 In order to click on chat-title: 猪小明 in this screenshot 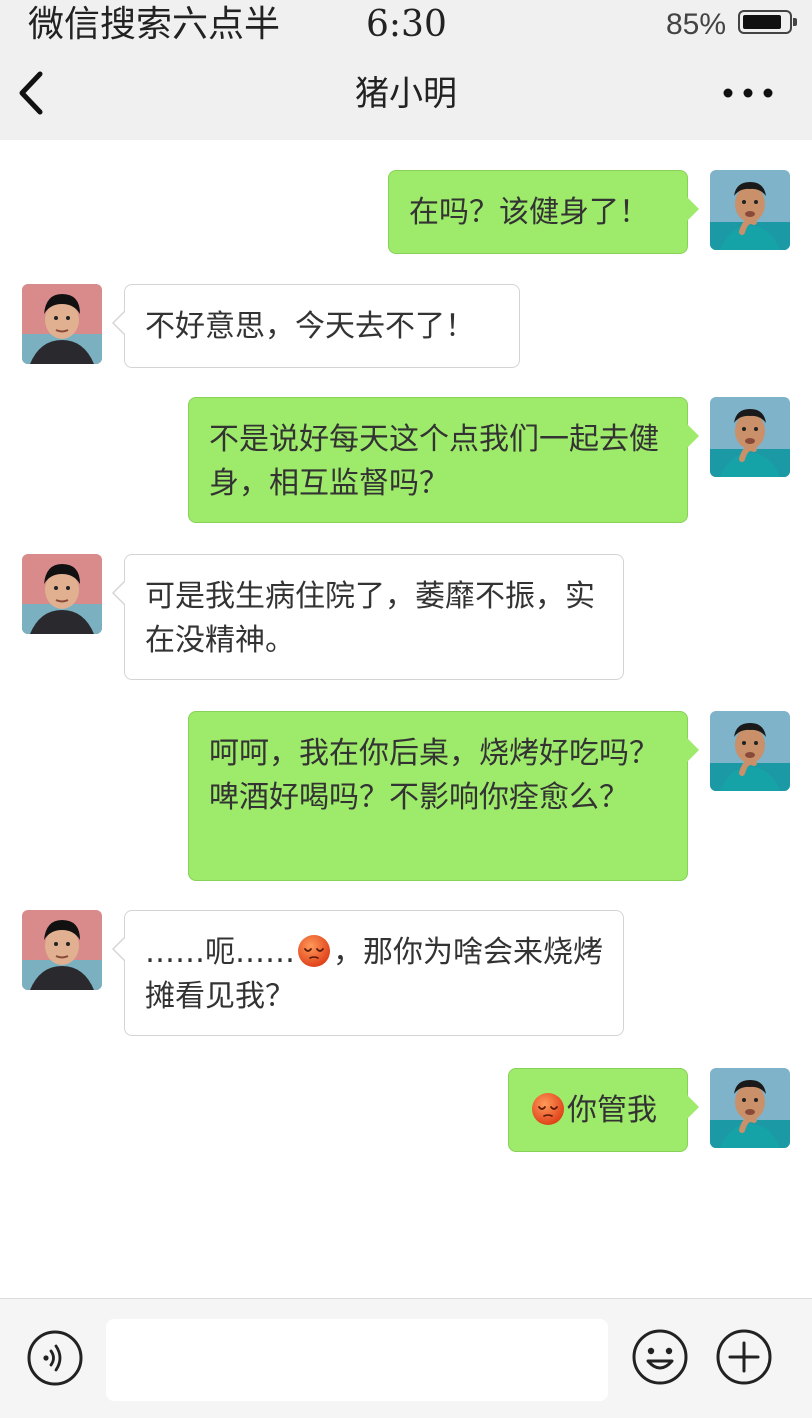, I will do `click(406, 94)`.